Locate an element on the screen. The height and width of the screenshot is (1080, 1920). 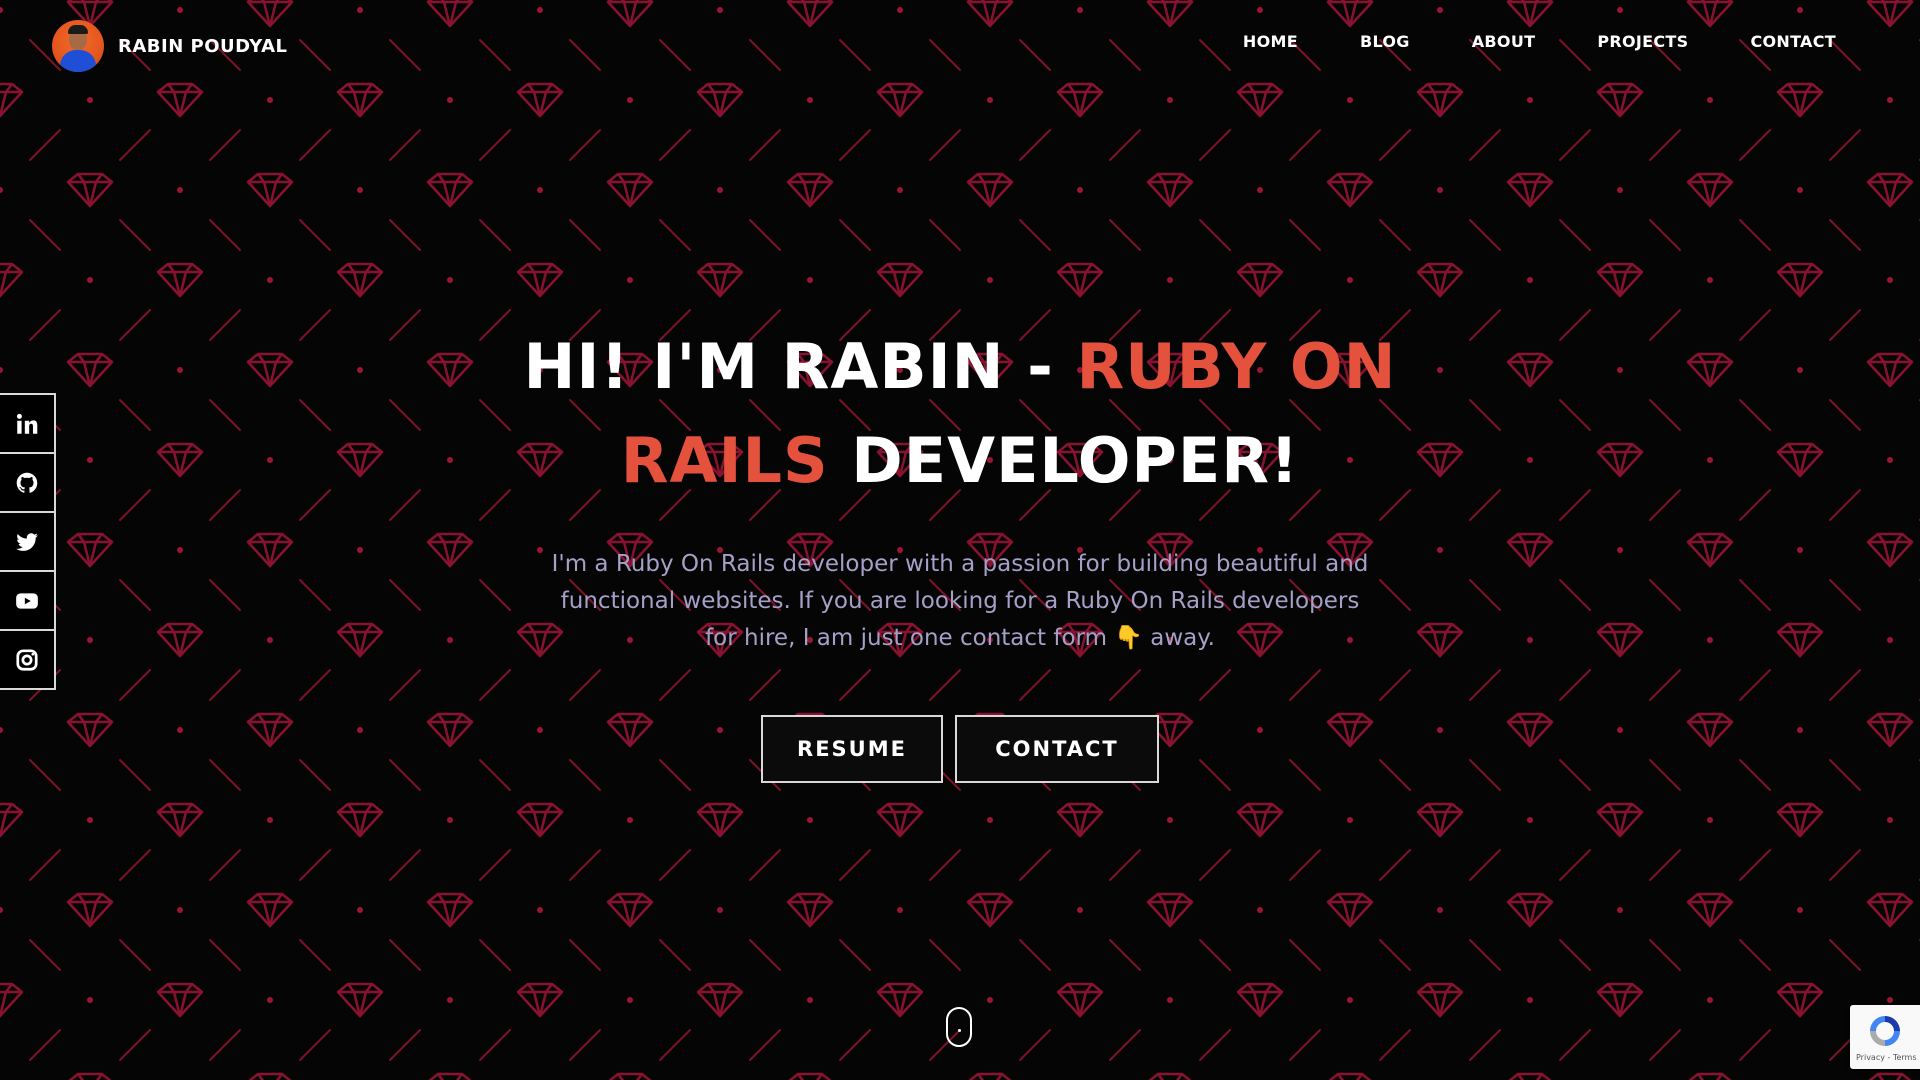
hero-title-intro: HI! I'M RABIN - is located at coordinates (800, 366).